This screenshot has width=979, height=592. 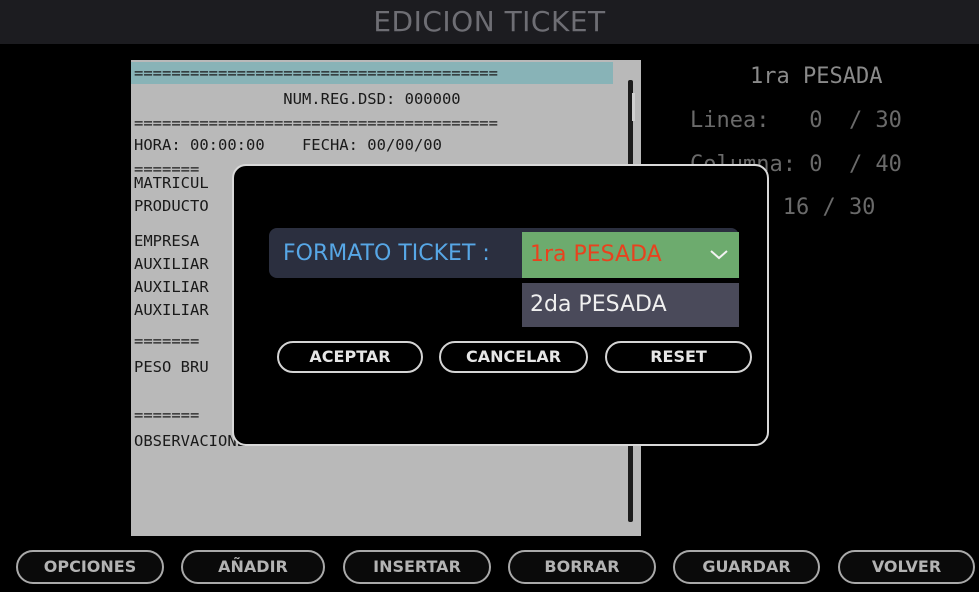 I want to click on format-option-label: 2da PESADA, so click(x=598, y=304).